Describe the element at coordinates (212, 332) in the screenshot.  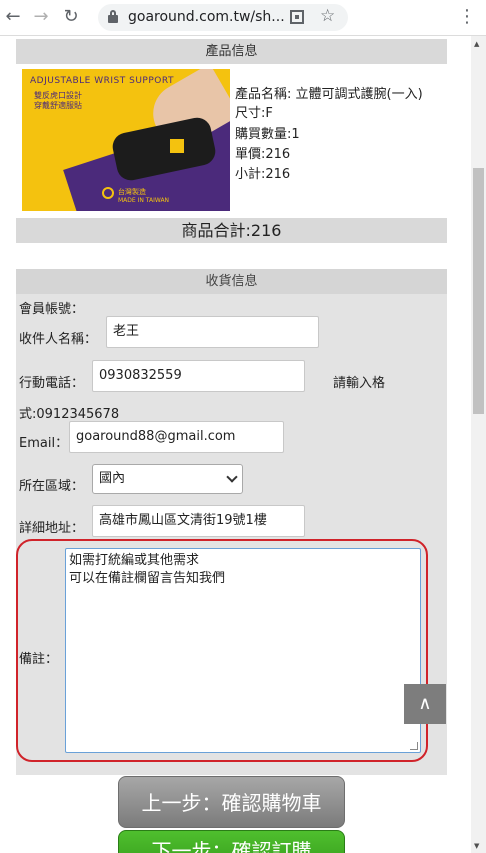
I see `recipient-input: 老王` at that location.